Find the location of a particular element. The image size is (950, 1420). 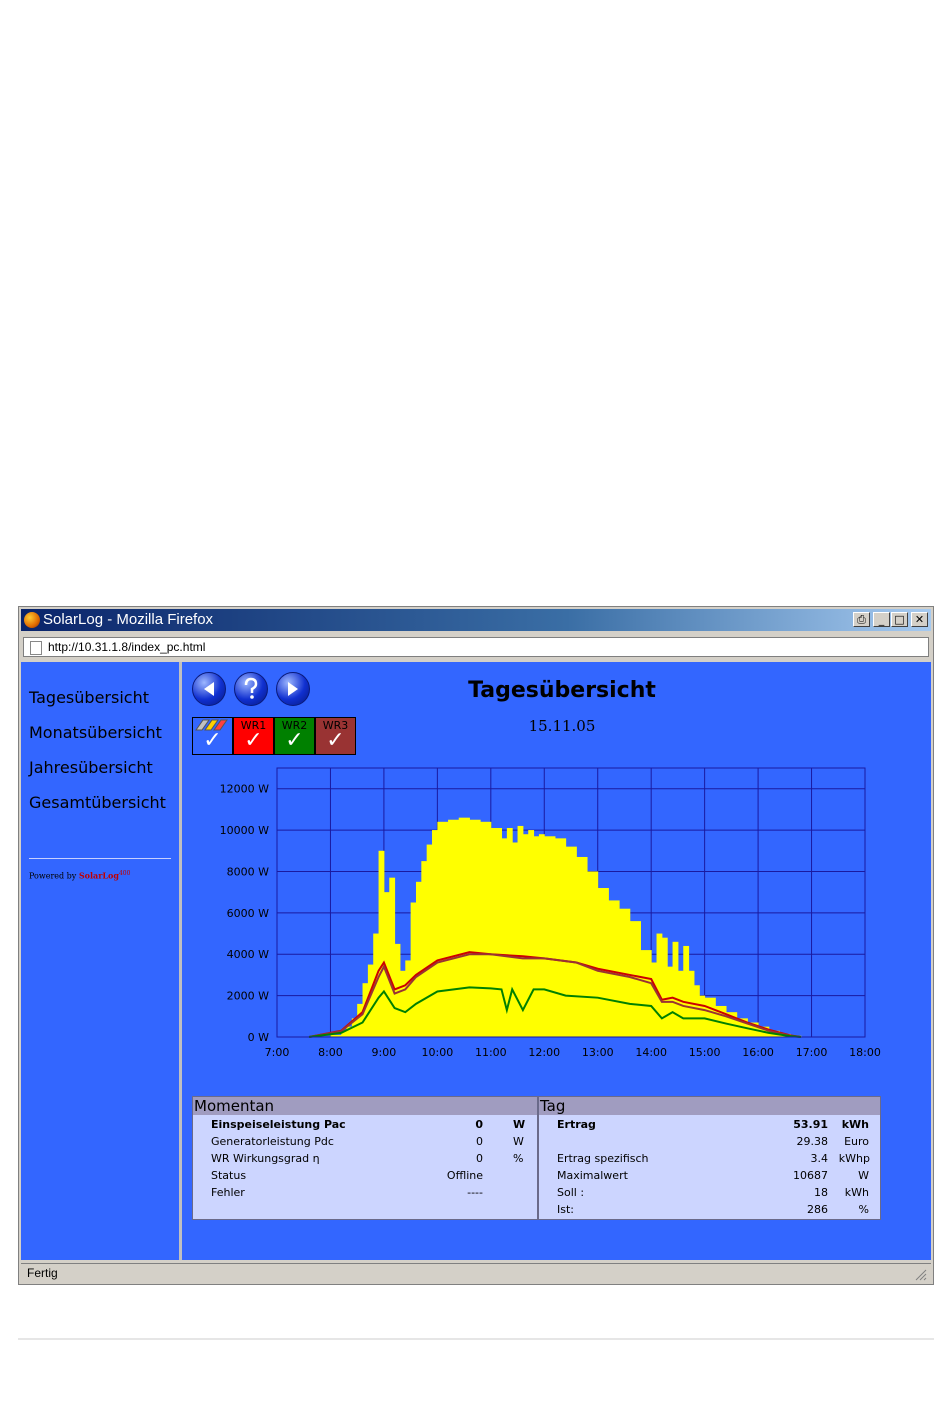

maximize-button: □ is located at coordinates (899, 619).